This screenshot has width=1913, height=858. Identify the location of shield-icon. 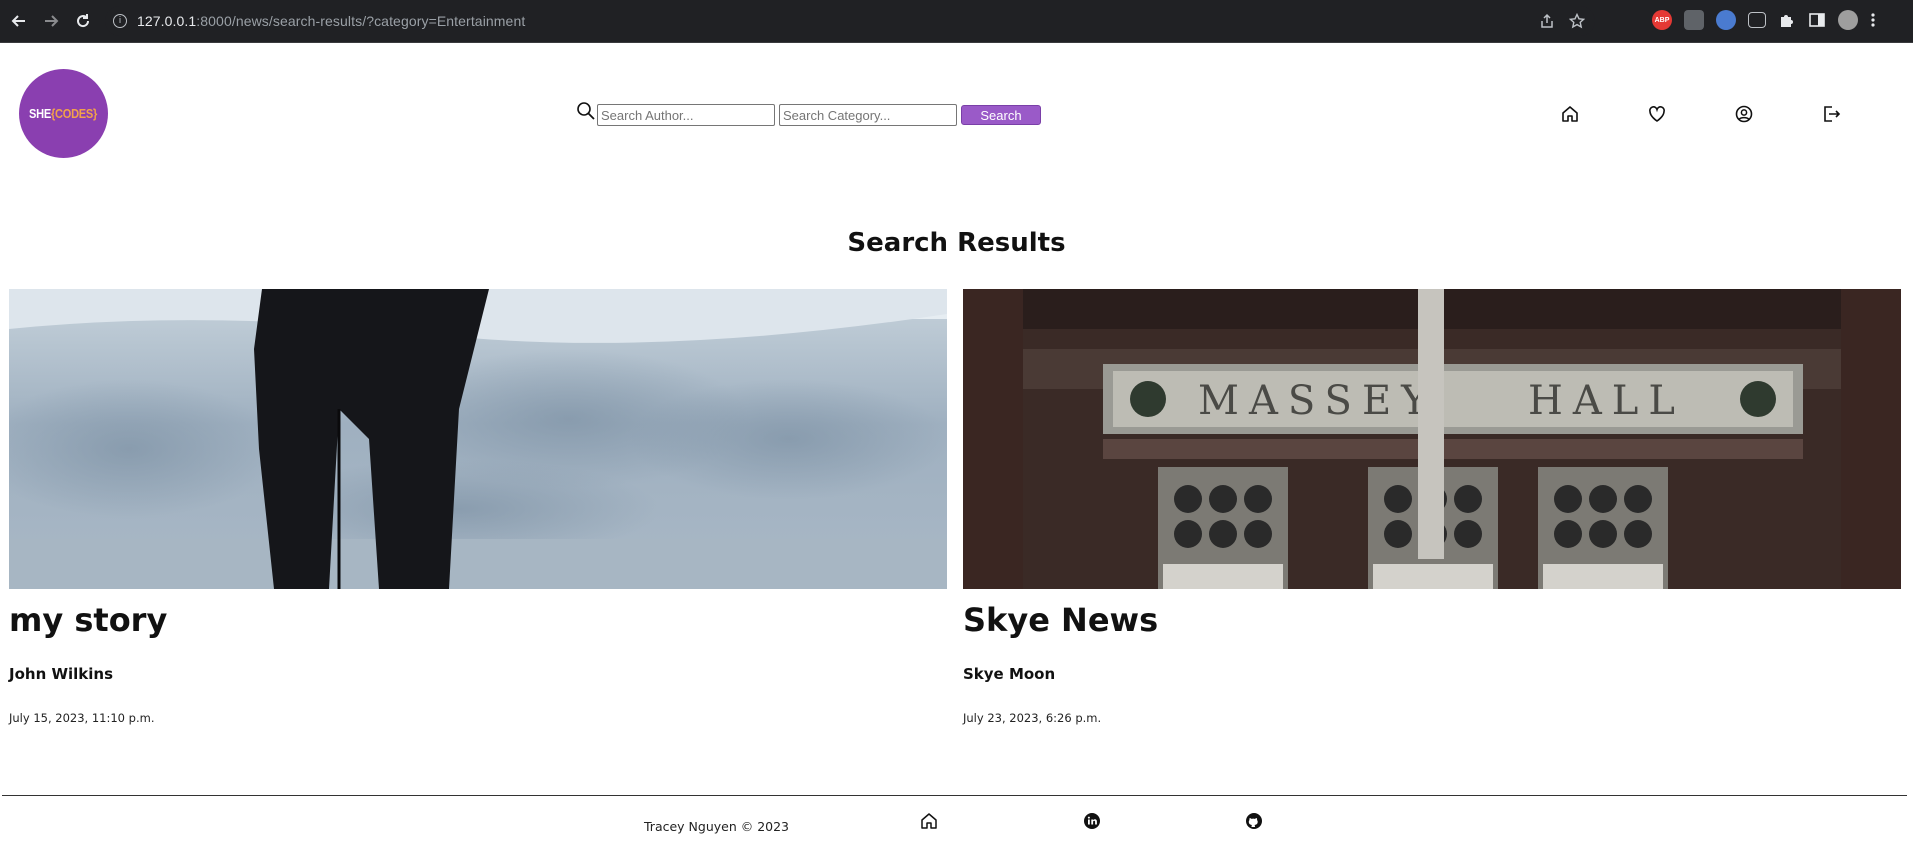
(1726, 20).